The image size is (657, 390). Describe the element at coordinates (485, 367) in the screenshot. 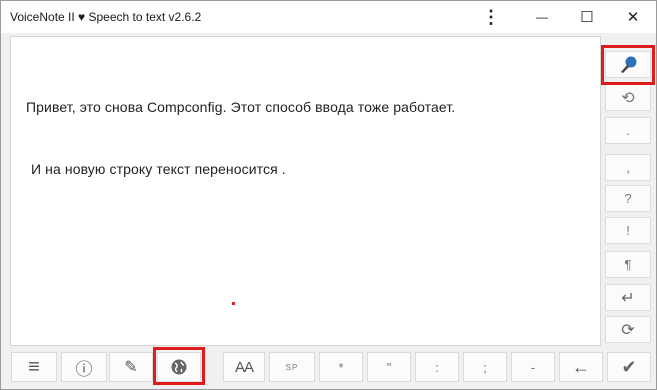

I see `semicolon-button: ;` at that location.